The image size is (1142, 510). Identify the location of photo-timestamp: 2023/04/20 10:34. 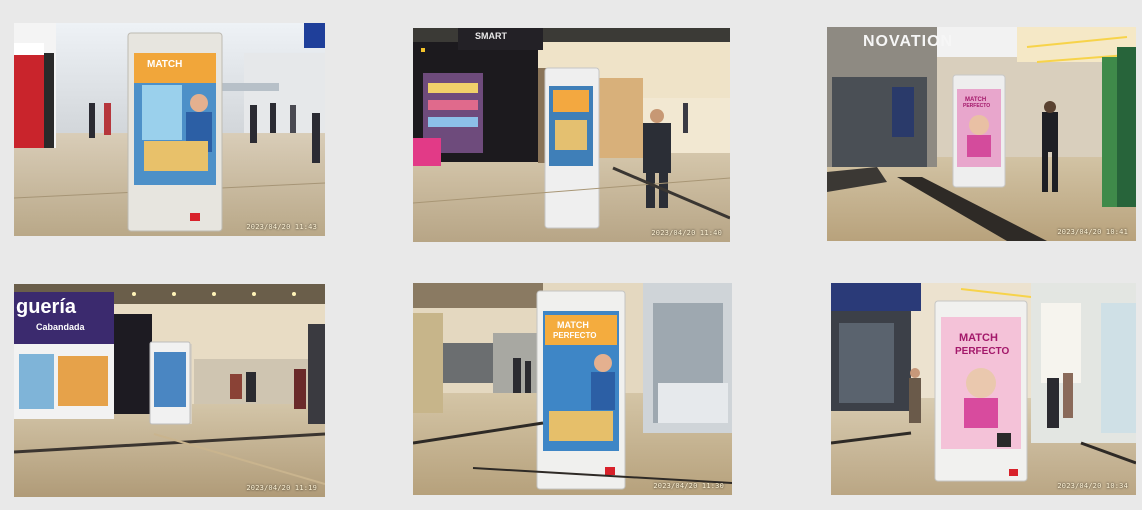
(1092, 486).